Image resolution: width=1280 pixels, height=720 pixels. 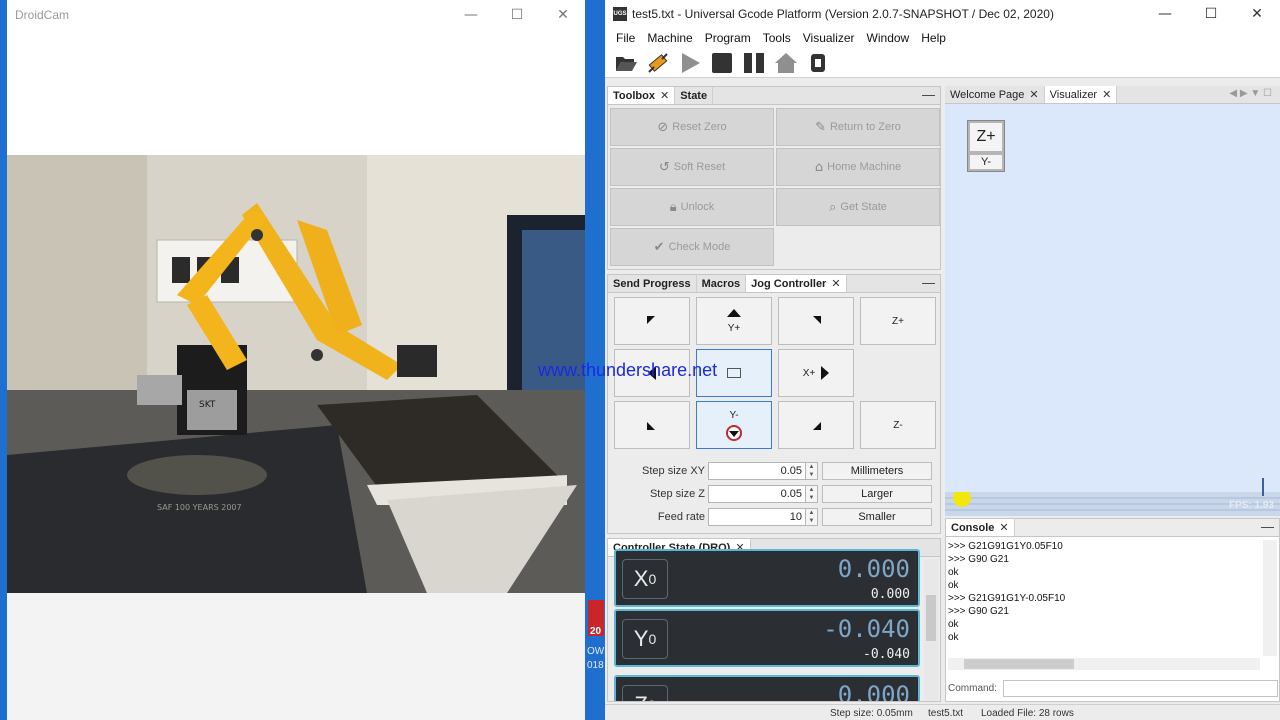 What do you see at coordinates (642, 95) in the screenshot?
I see `tab-toolbox: Toolbox ✕` at bounding box center [642, 95].